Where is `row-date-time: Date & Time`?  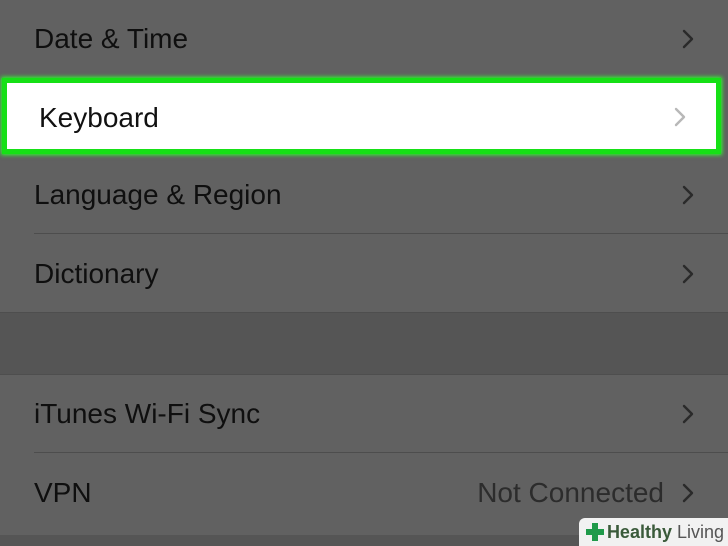
row-date-time: Date & Time is located at coordinates (364, 39).